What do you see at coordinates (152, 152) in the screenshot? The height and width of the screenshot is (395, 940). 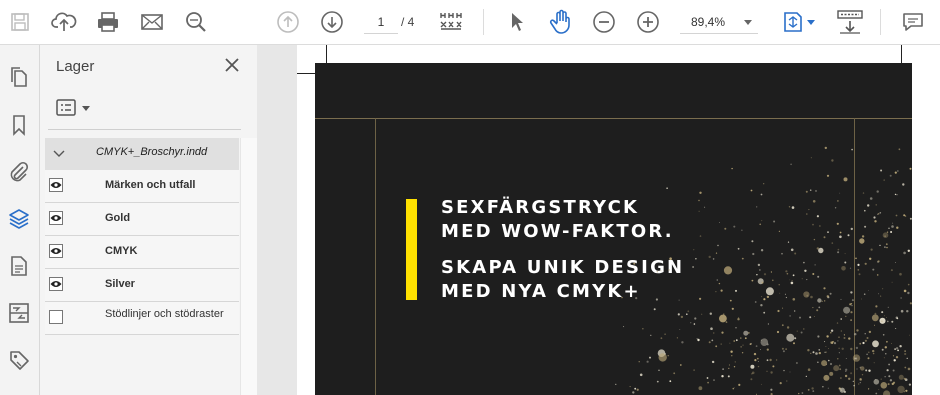 I see `layer-root-name: CMYK+_Broschyr.indd` at bounding box center [152, 152].